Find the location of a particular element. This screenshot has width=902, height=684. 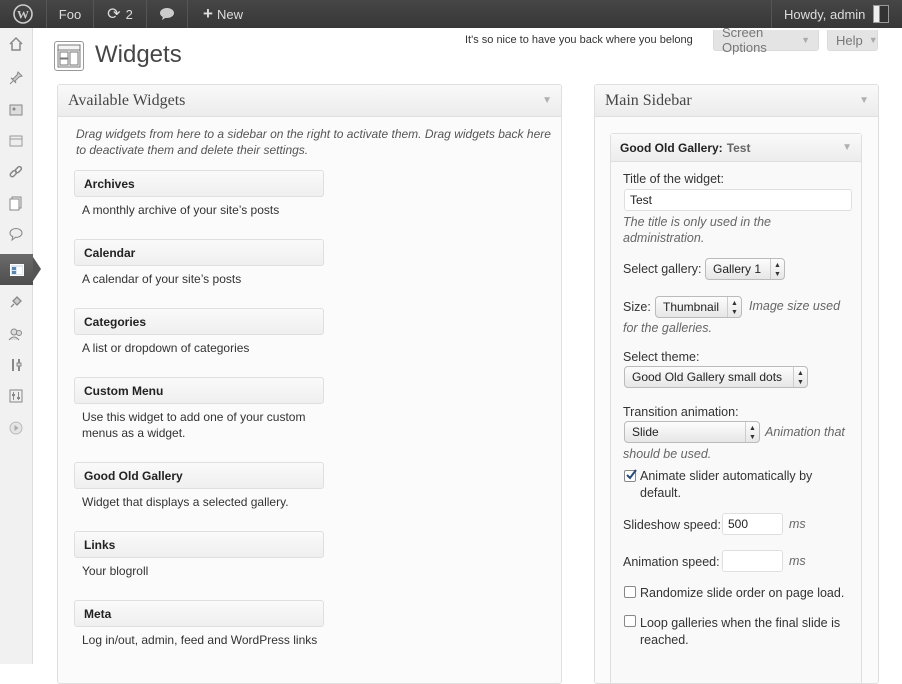

size-hint-cont: for the galleries. is located at coordinates (667, 328).